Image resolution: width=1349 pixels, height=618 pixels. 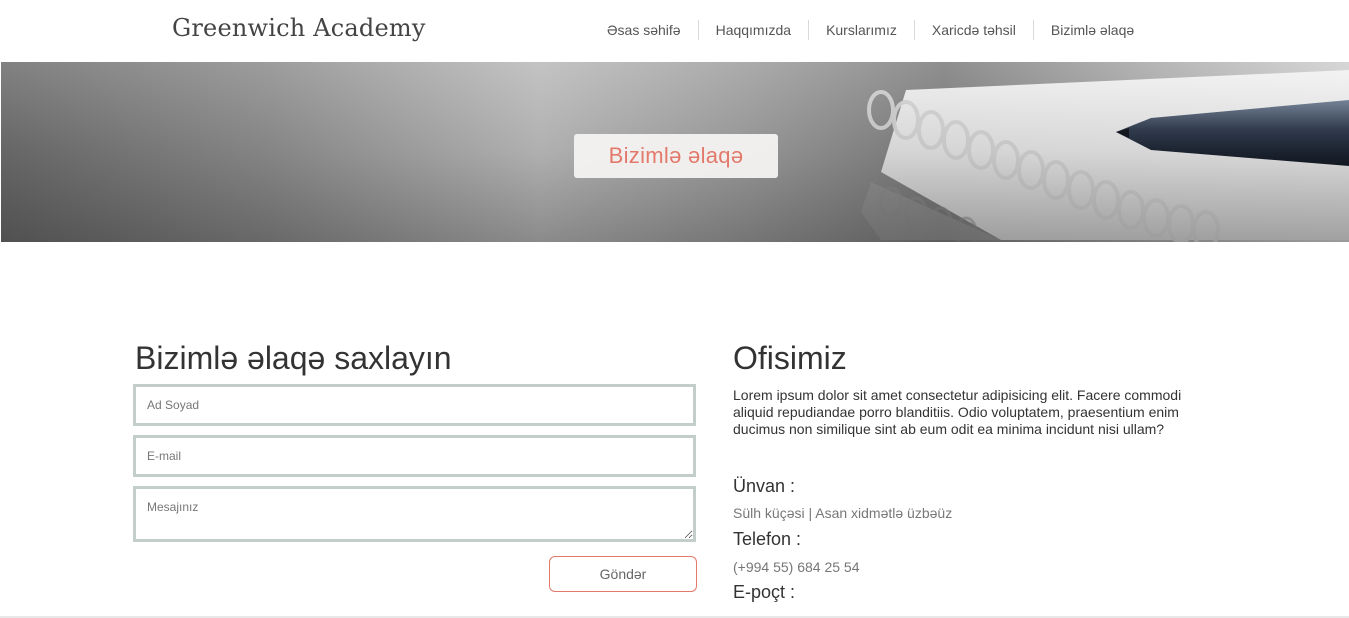 What do you see at coordinates (623, 574) in the screenshot?
I see `submit-button: Göndər` at bounding box center [623, 574].